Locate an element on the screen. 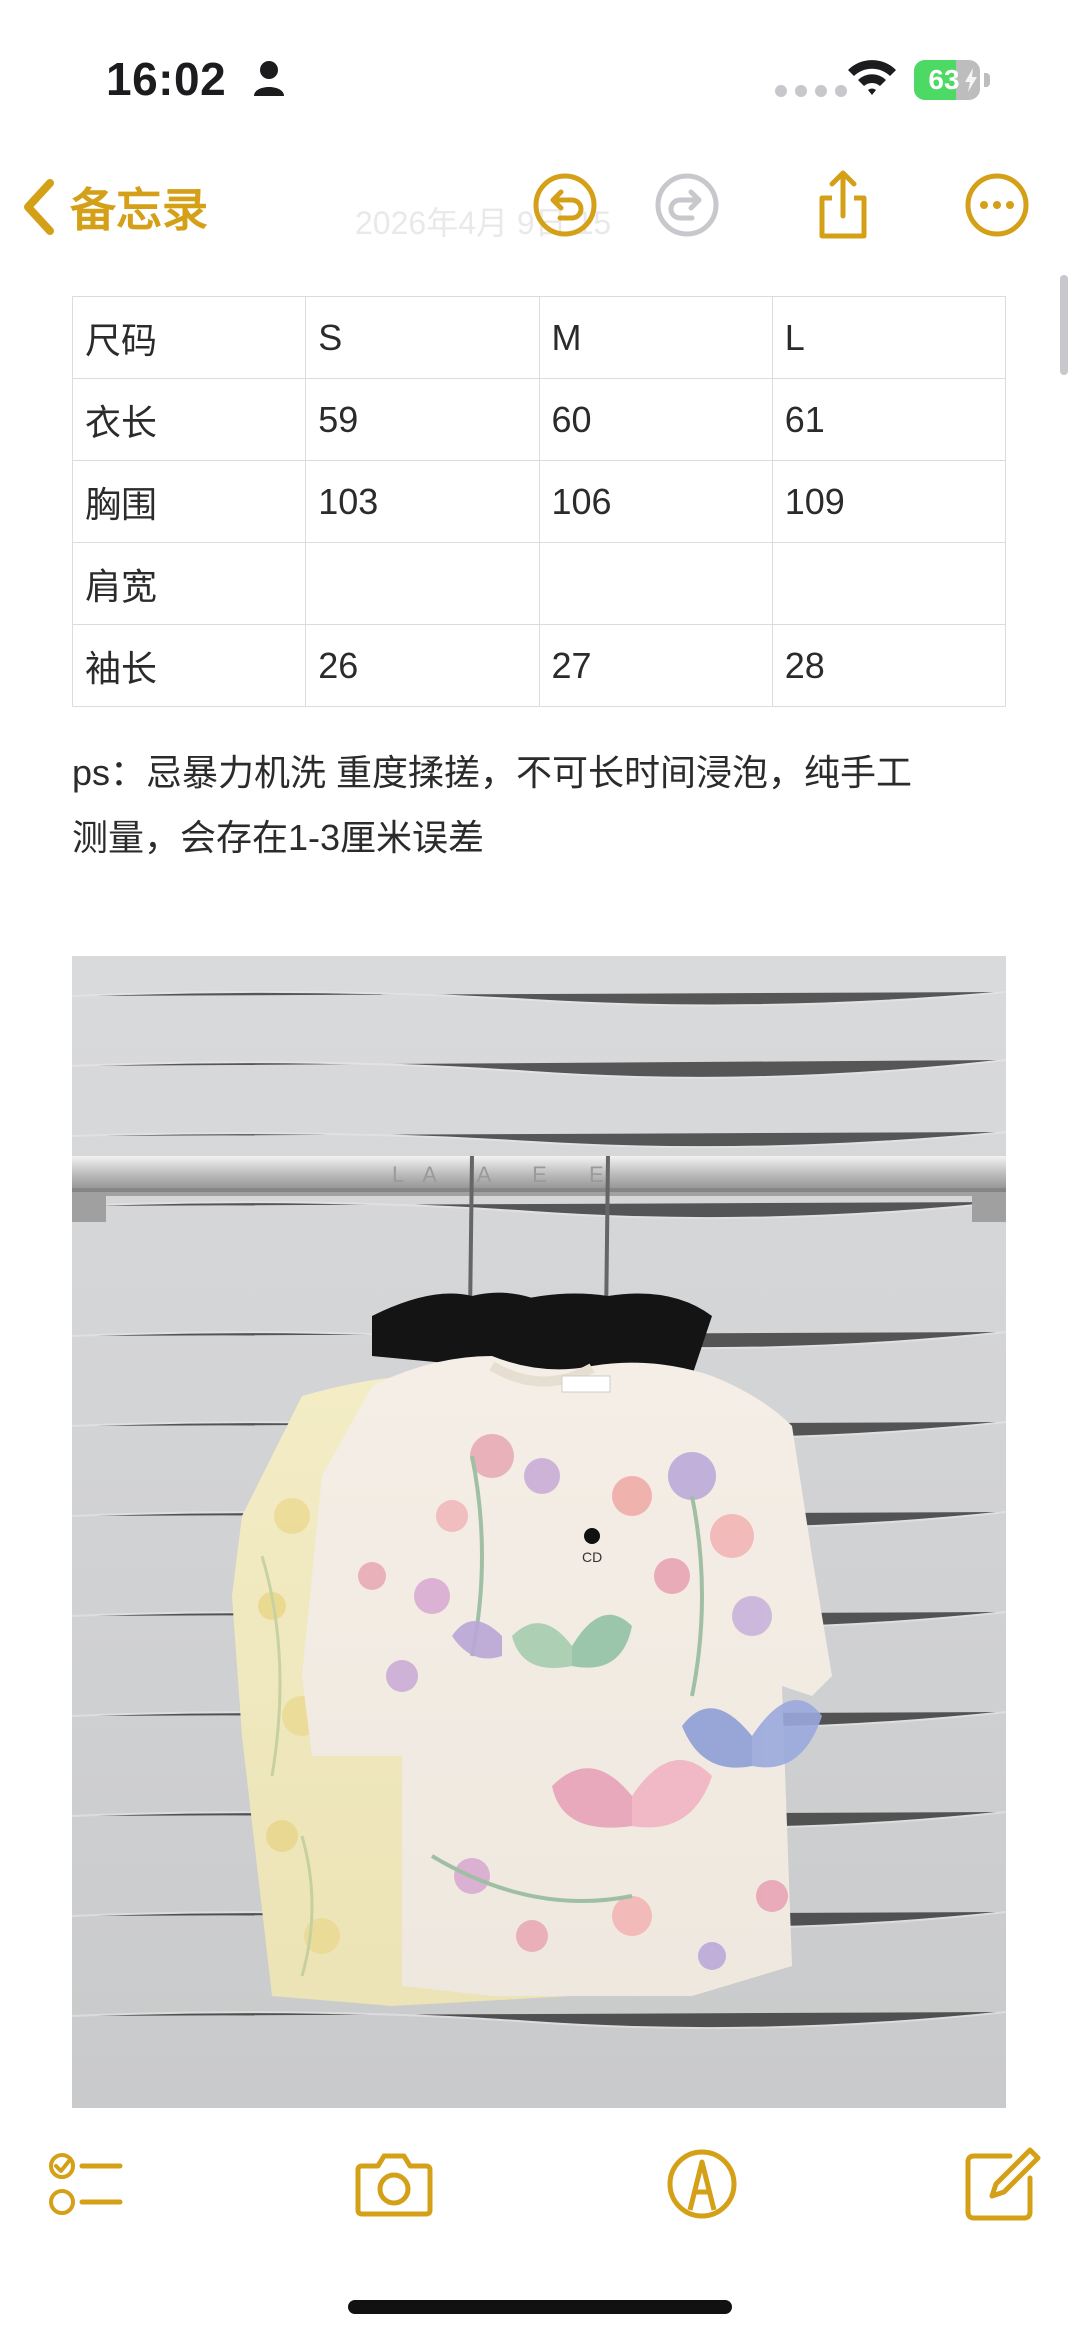 Image resolution: width=1080 pixels, height=2341 pixels. undo-icon is located at coordinates (565, 205).